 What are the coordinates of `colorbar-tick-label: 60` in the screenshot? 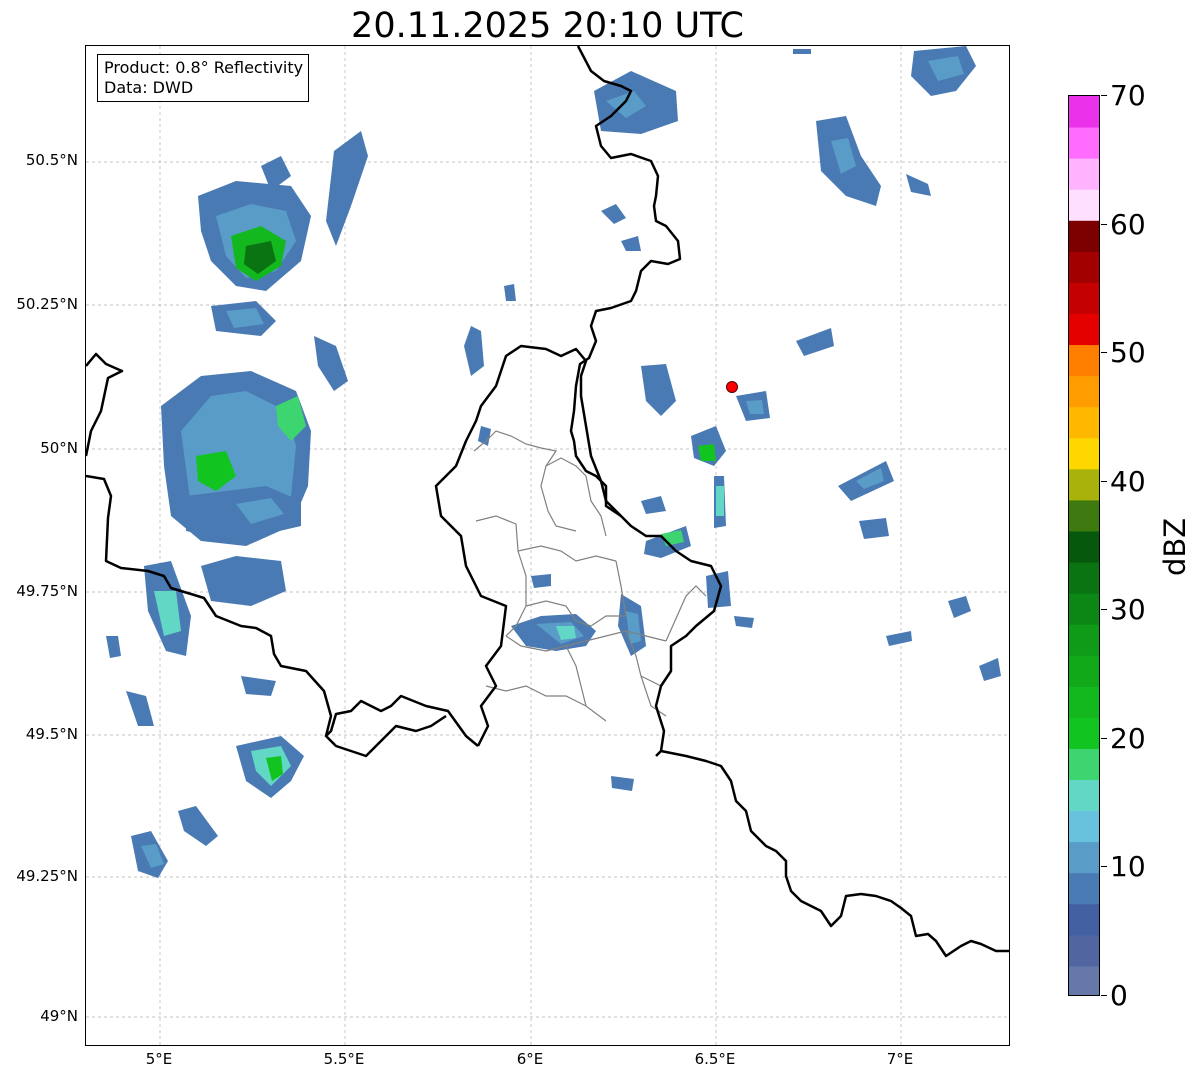 It's located at (1128, 224).